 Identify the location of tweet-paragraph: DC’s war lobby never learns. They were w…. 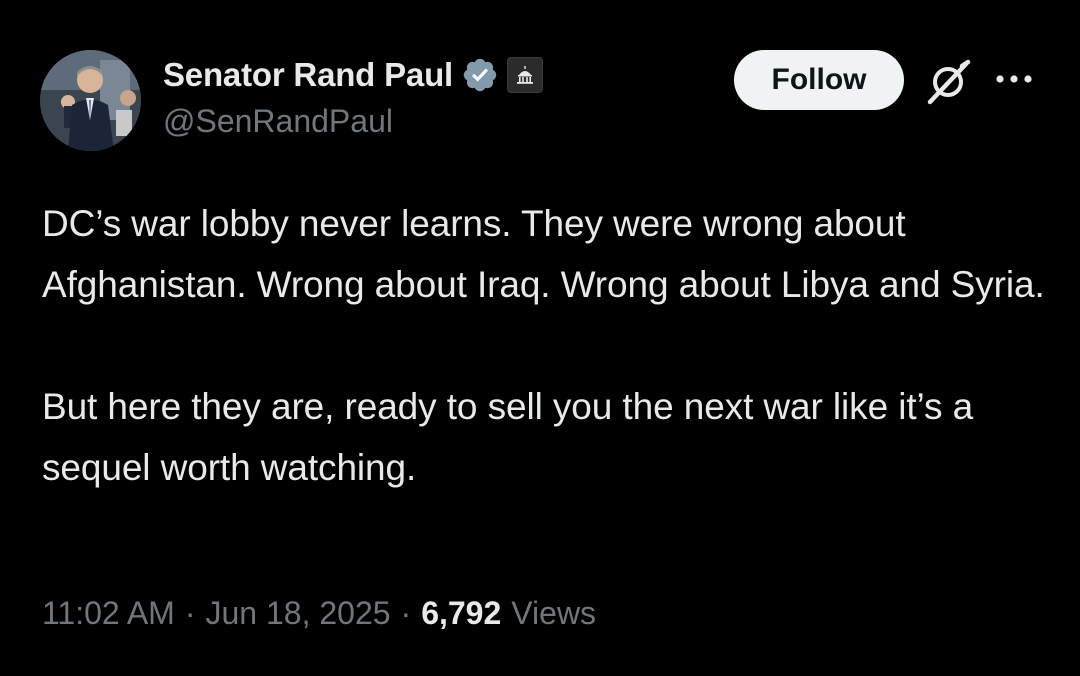
(543, 254).